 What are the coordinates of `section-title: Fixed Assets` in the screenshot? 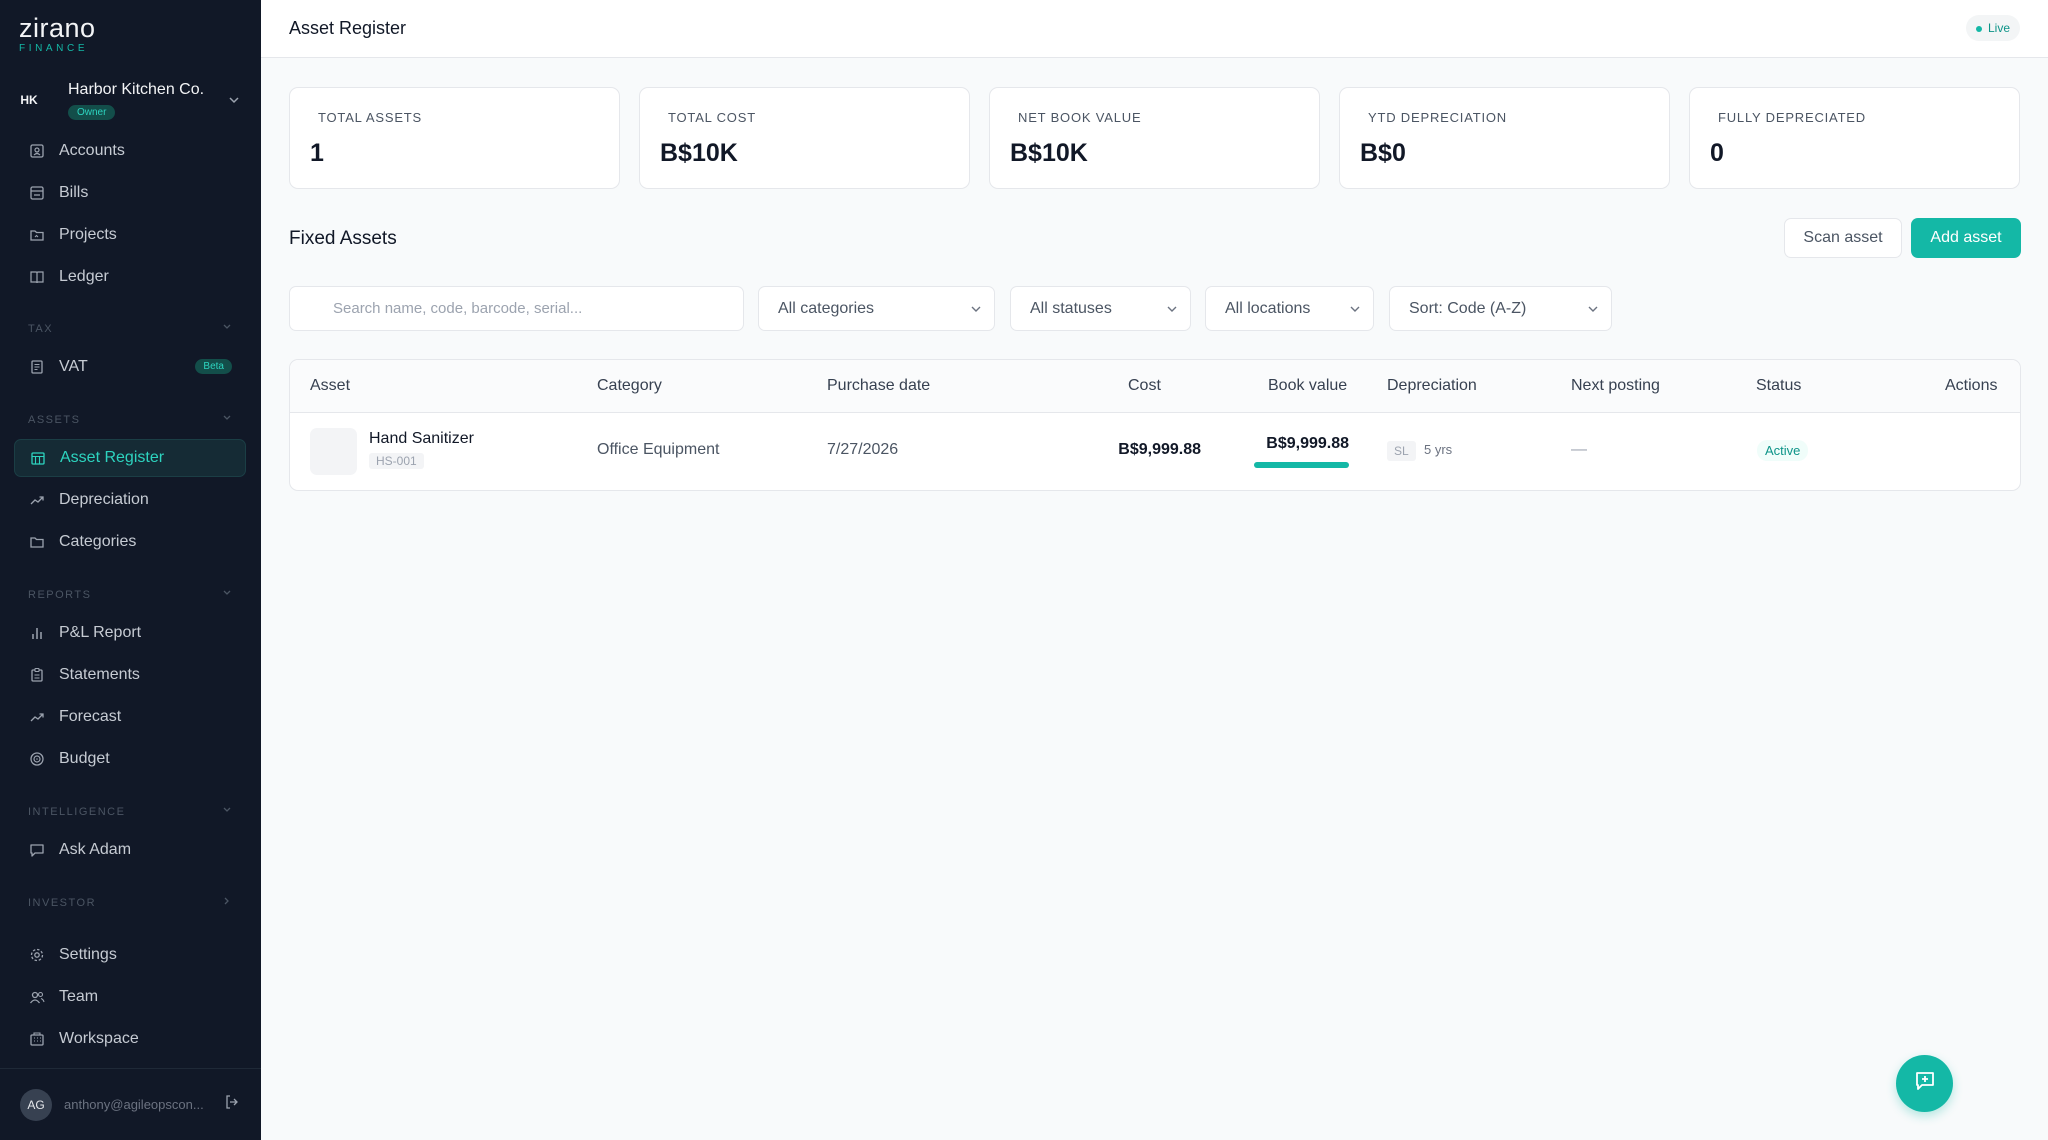 It's located at (343, 238).